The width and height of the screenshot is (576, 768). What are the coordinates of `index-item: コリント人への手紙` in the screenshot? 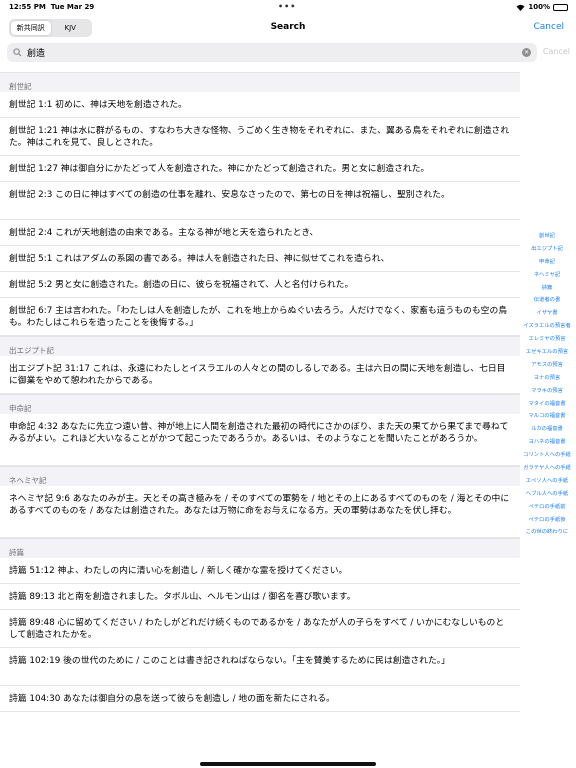 It's located at (547, 455).